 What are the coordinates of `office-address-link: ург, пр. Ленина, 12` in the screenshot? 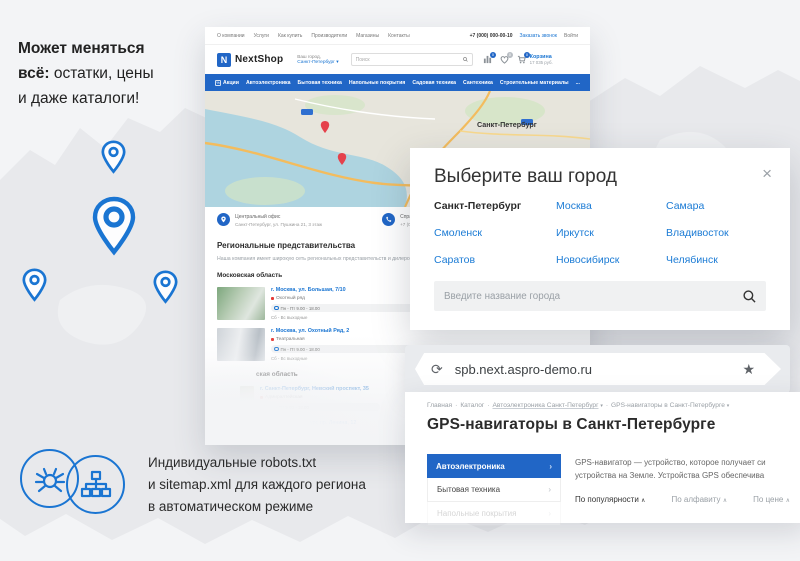 It's located at (333, 423).